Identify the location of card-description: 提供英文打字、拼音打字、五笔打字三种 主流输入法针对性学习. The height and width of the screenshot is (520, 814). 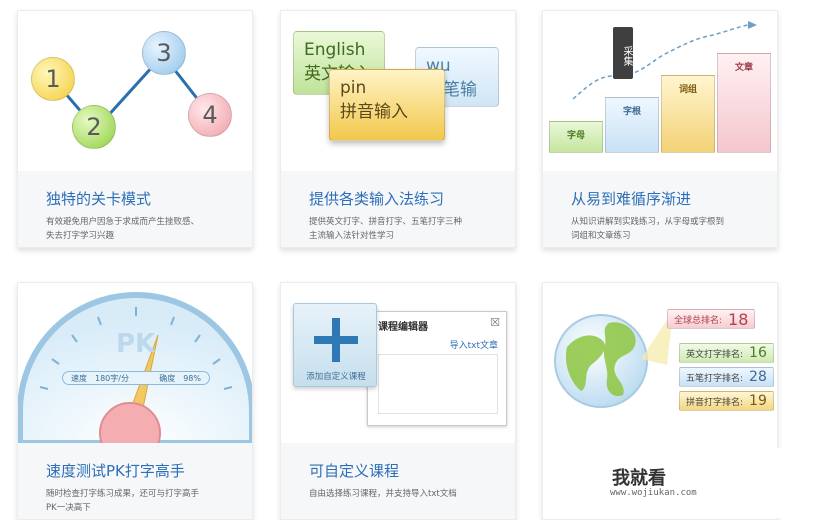
(386, 229).